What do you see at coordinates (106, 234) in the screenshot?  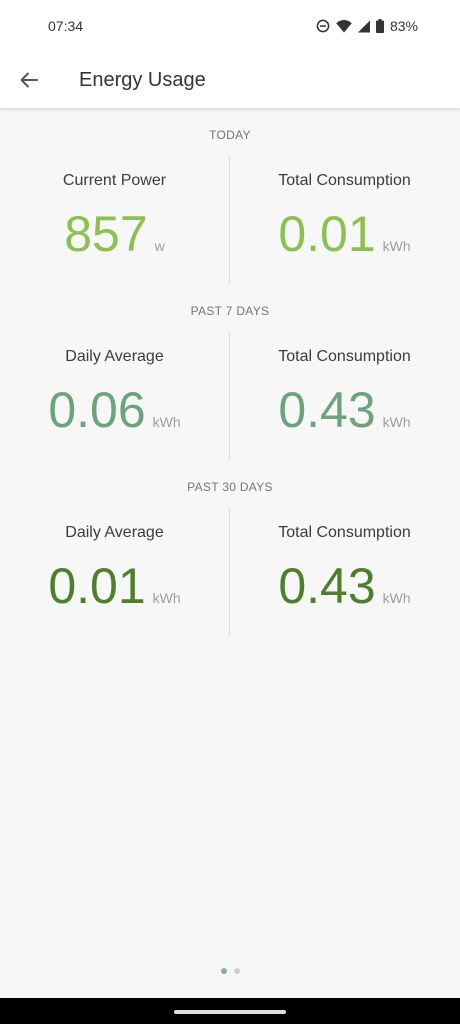 I see `current-power-value: 857` at bounding box center [106, 234].